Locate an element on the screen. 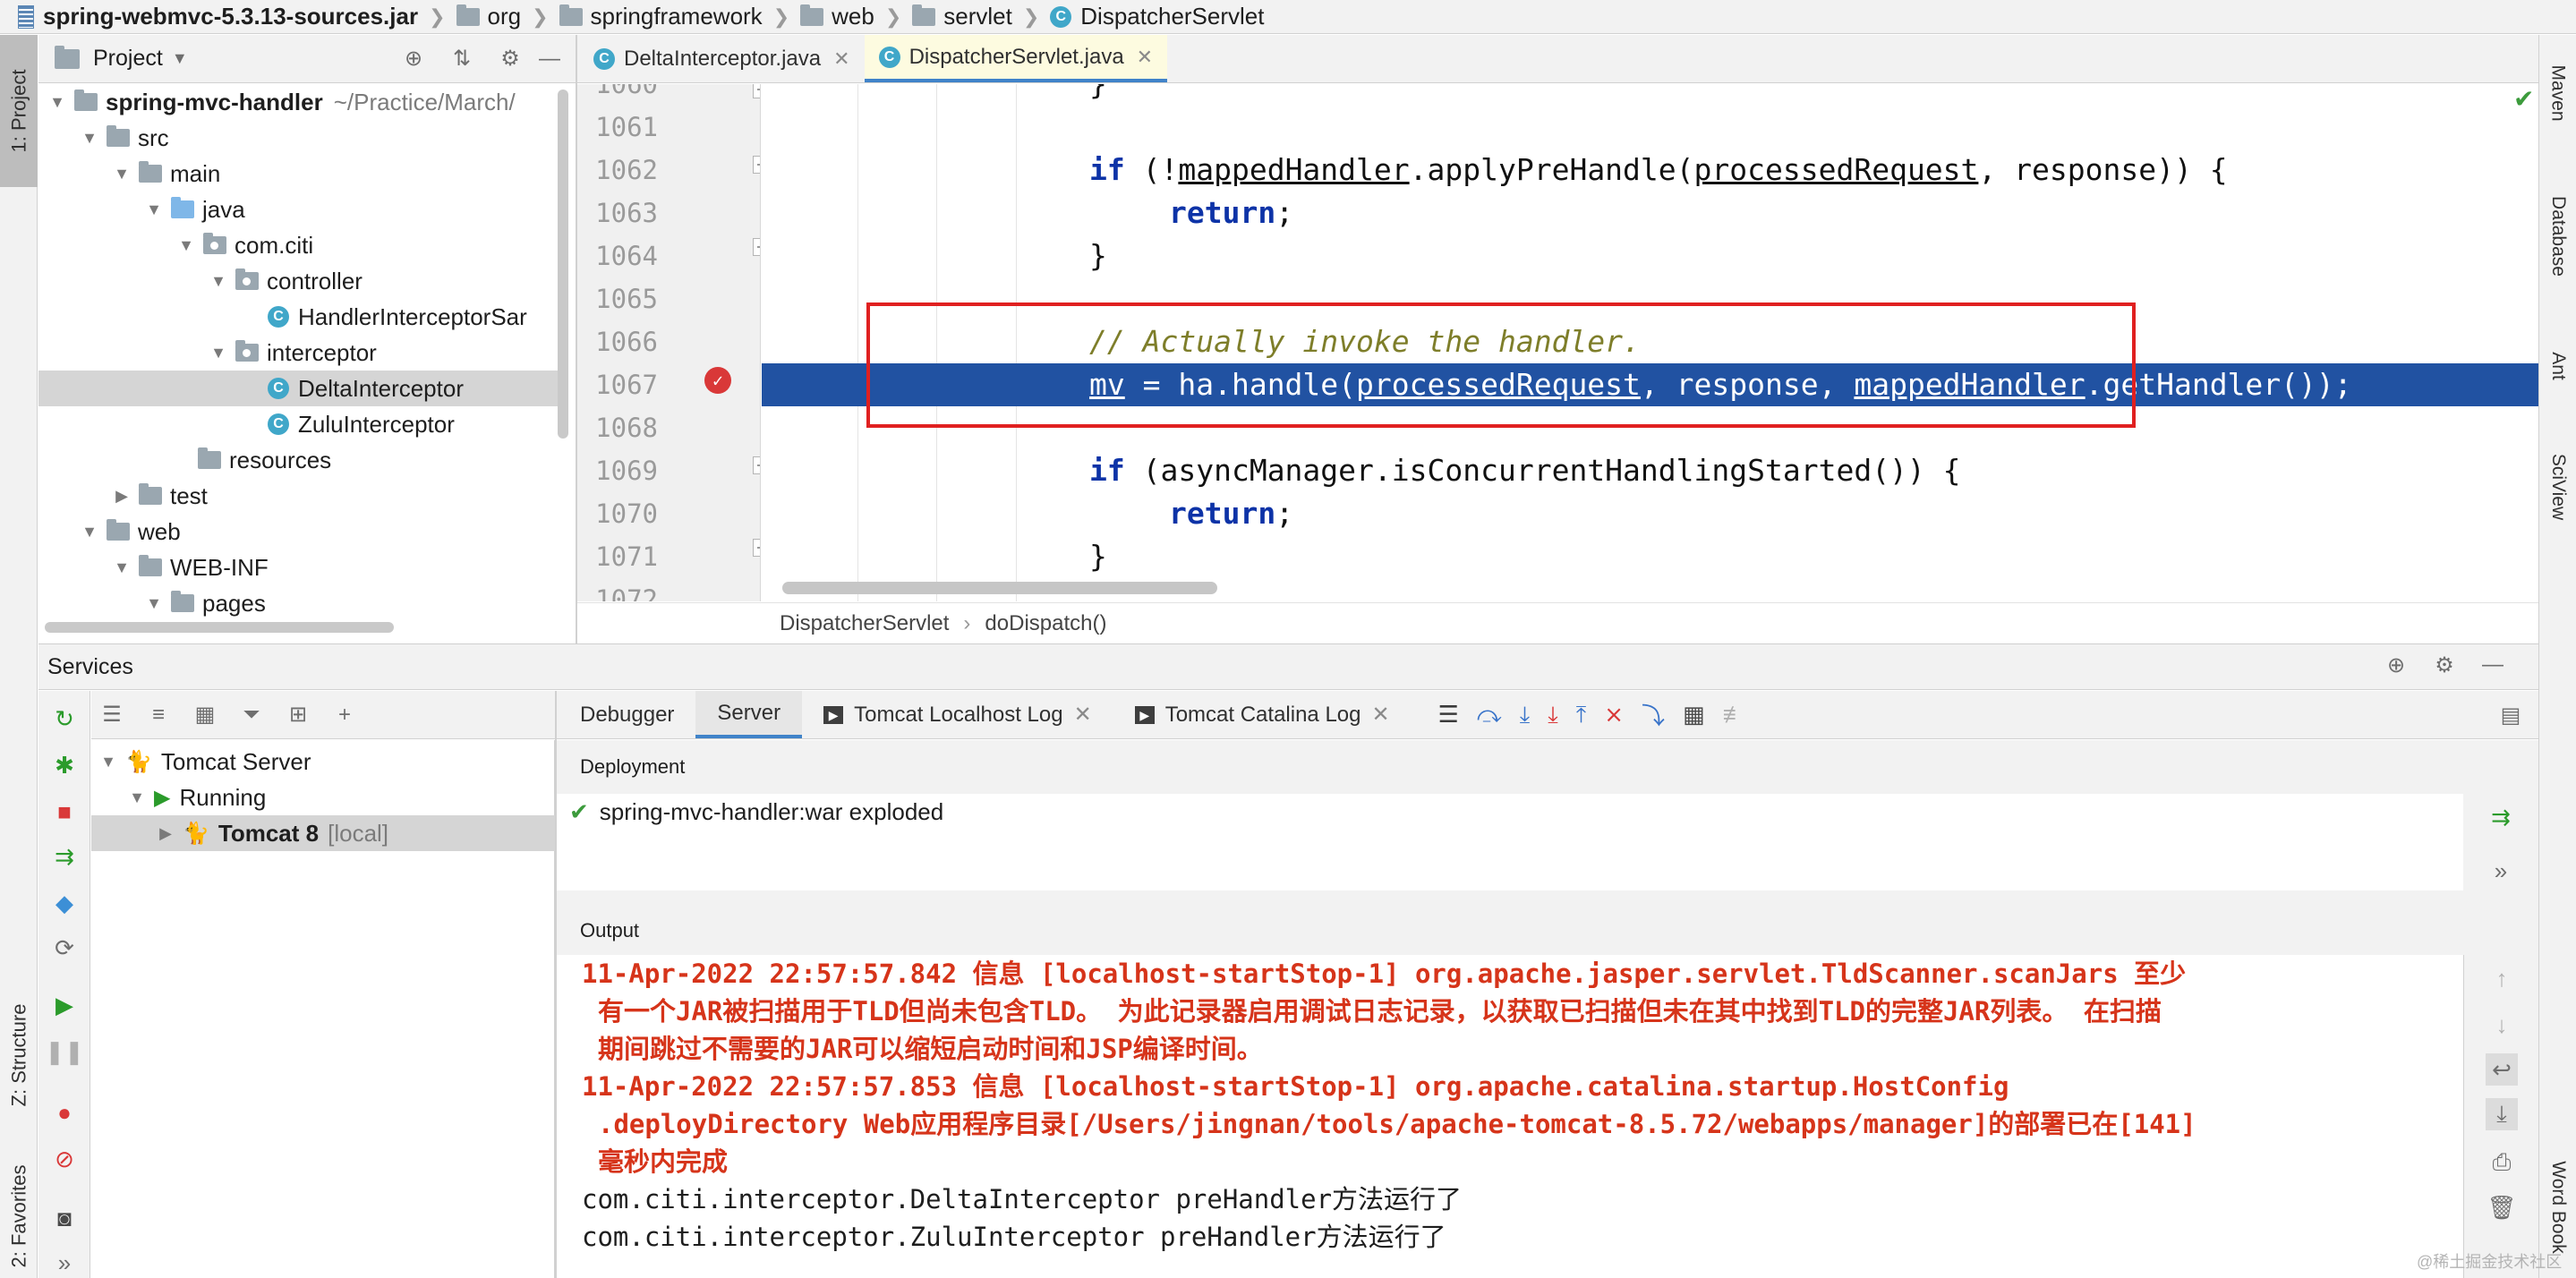 Image resolution: width=2576 pixels, height=1278 pixels. tree-item-zulu-interceptor: C ZuluInterceptor is located at coordinates (298, 424).